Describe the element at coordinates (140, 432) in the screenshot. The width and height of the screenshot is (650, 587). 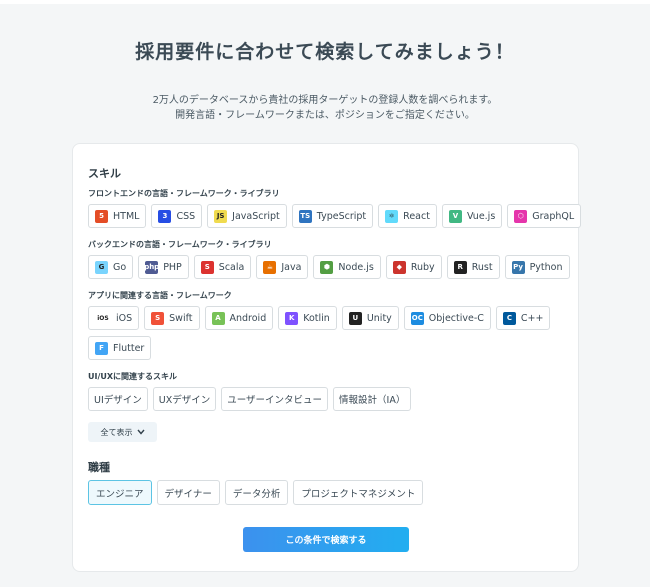
I see `chevron-down-icon` at that location.